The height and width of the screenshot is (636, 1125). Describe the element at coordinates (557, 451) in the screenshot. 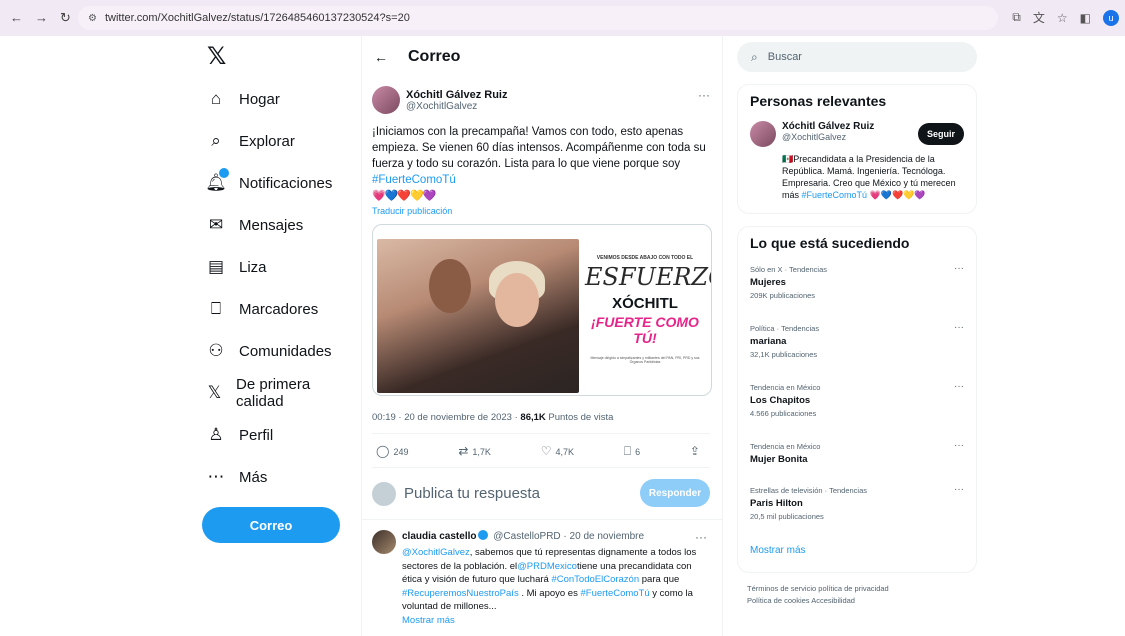

I see `like-action: ♡ 4,7K` at that location.